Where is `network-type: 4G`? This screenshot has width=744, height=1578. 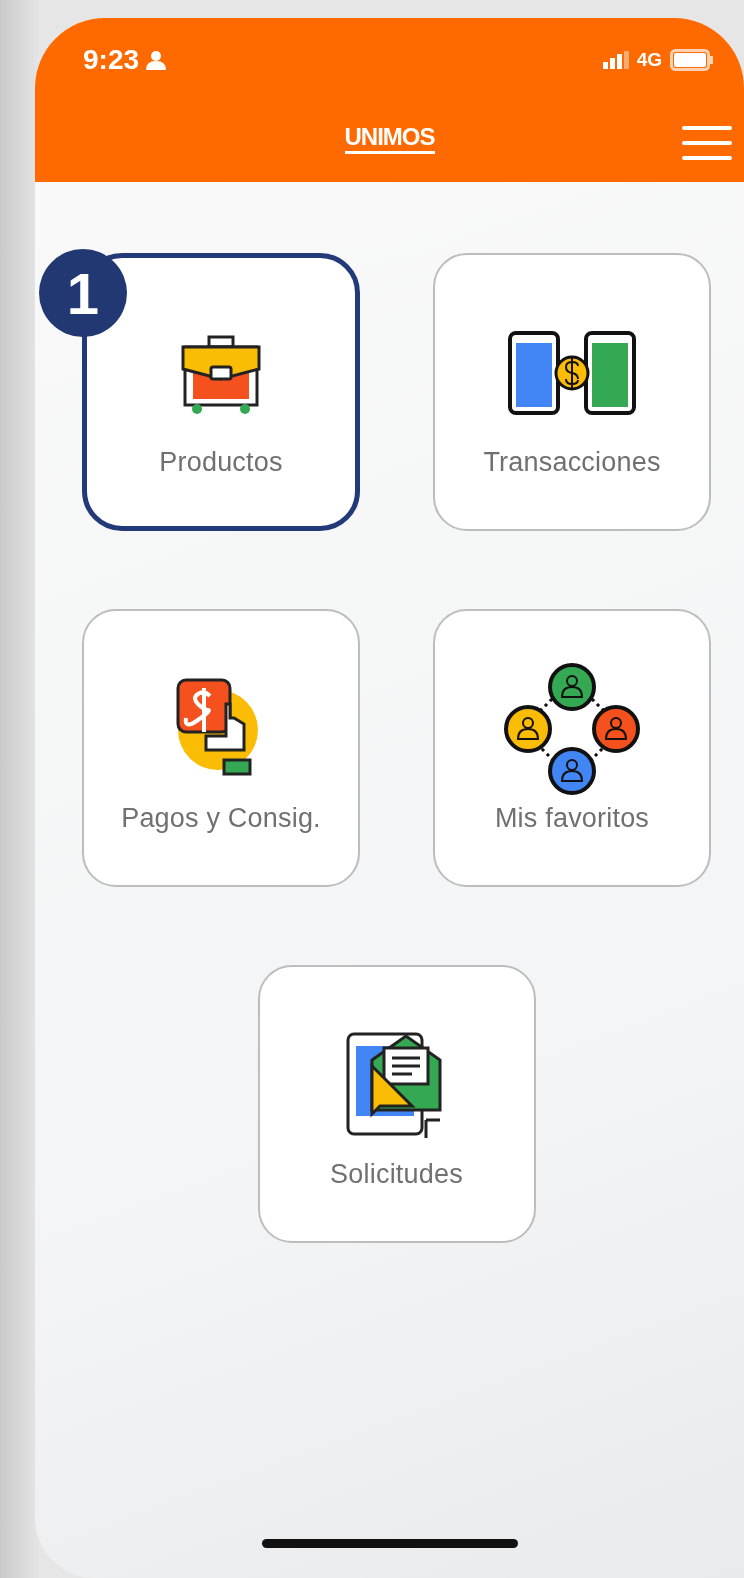
network-type: 4G is located at coordinates (649, 60).